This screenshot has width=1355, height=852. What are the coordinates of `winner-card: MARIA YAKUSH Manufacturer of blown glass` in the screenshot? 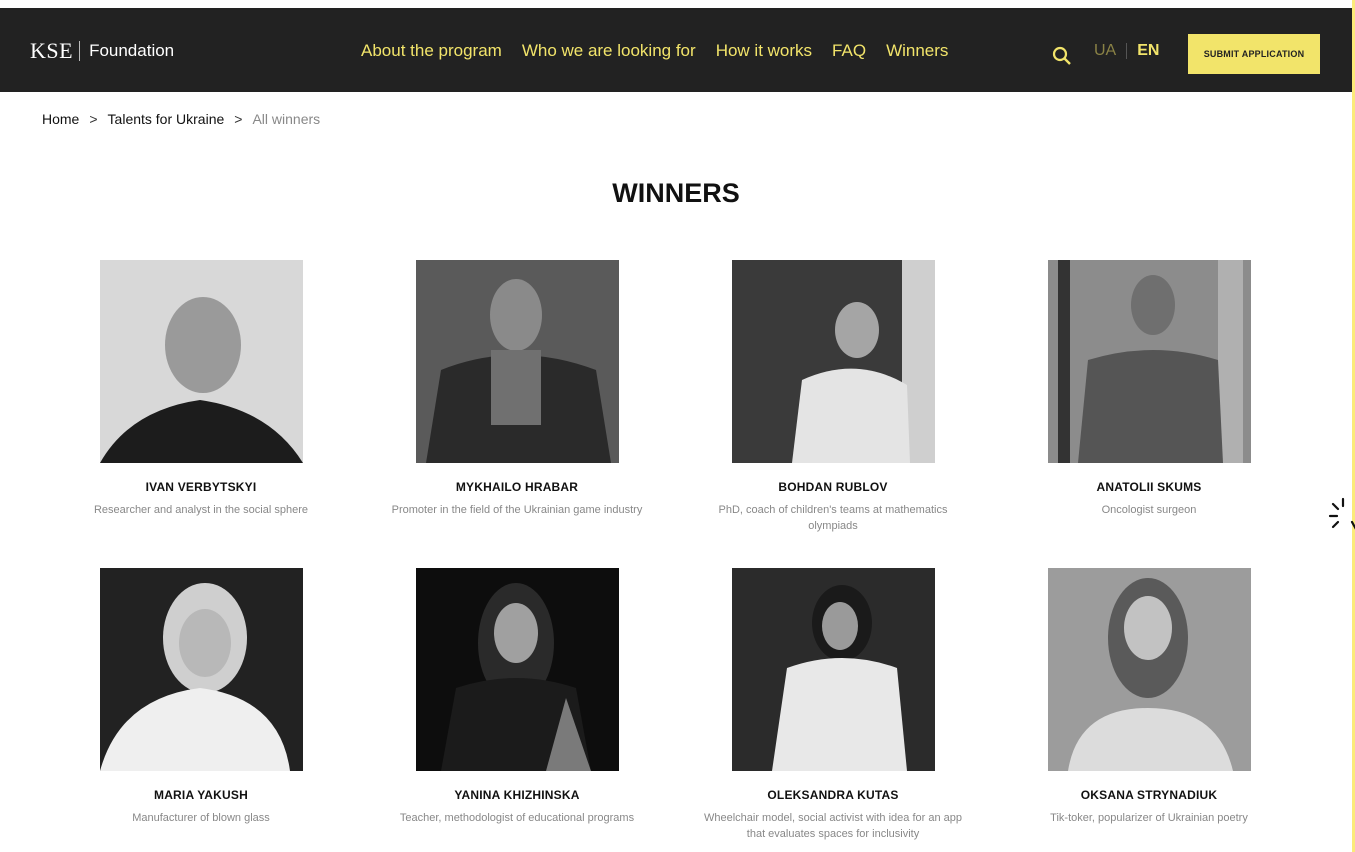 It's located at (201, 697).